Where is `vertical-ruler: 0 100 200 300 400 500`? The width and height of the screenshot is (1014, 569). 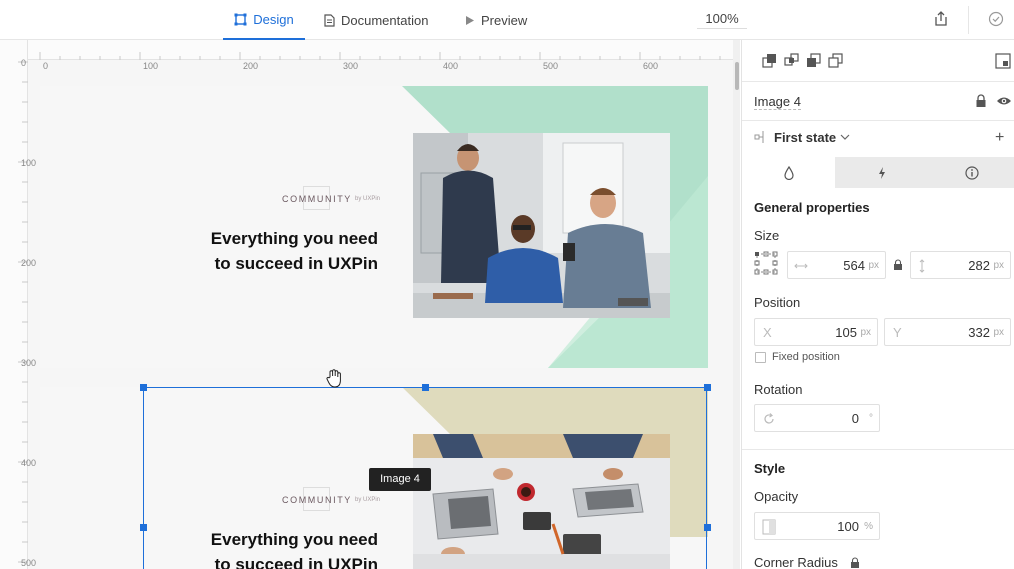 vertical-ruler: 0 100 200 300 400 500 is located at coordinates (18, 304).